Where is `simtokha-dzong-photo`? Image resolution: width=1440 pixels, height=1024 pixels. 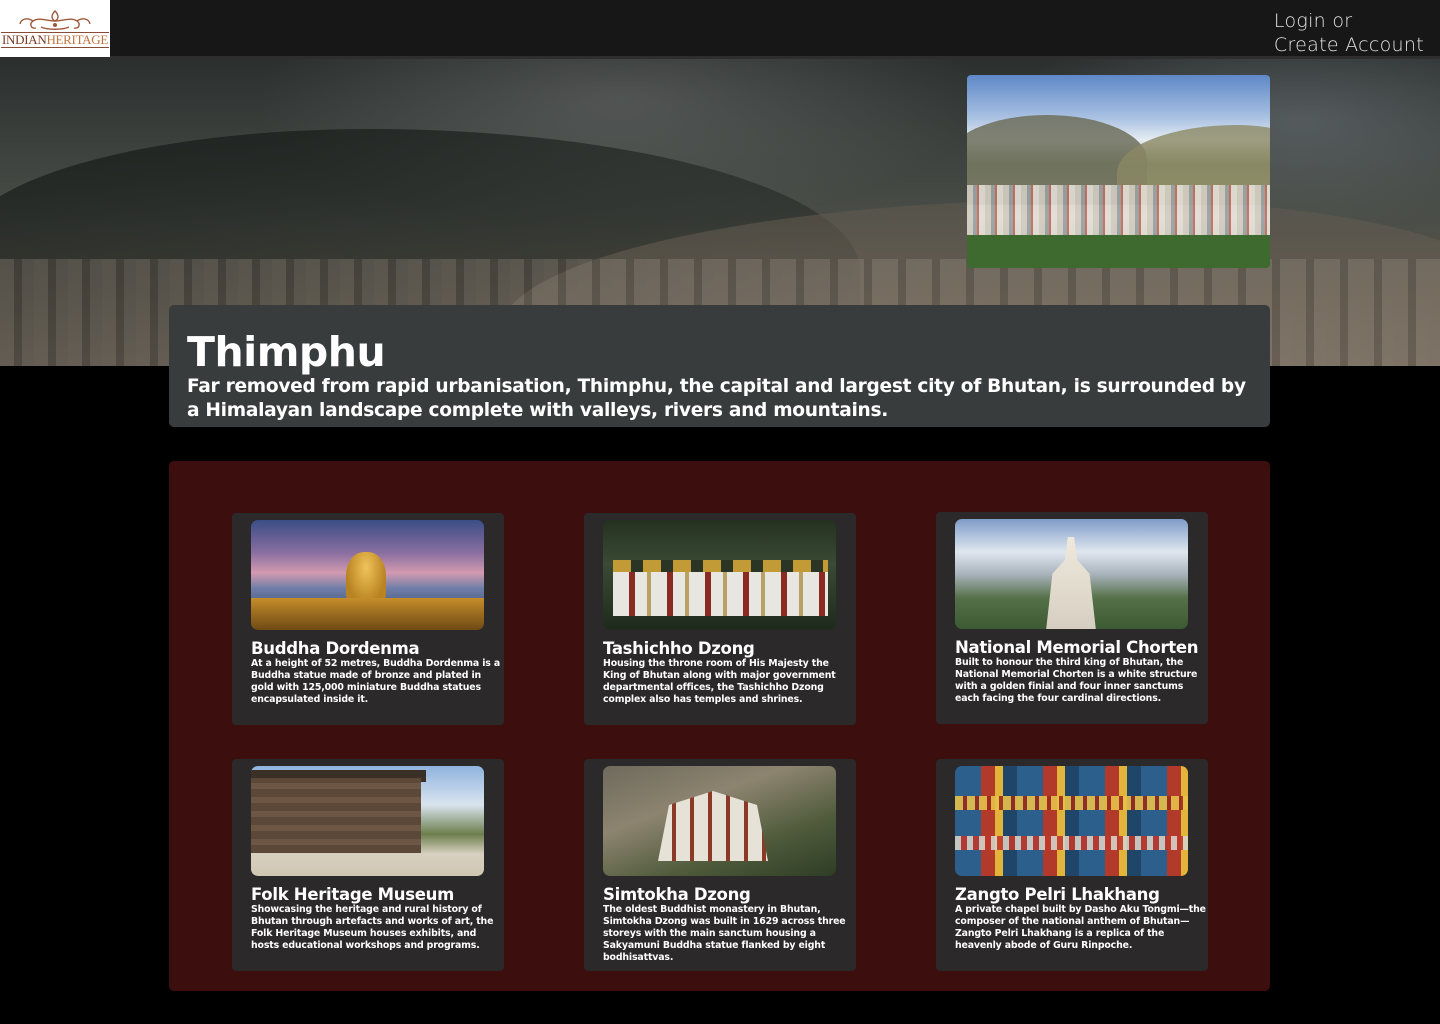
simtokha-dzong-photo is located at coordinates (719, 821).